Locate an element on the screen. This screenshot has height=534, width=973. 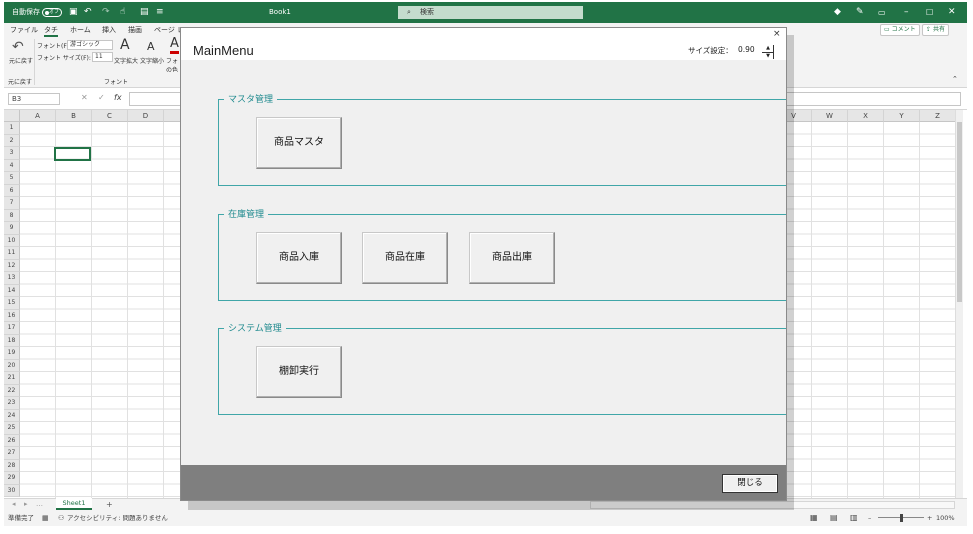
undo-label: 元に戻す is located at coordinates (21, 60).